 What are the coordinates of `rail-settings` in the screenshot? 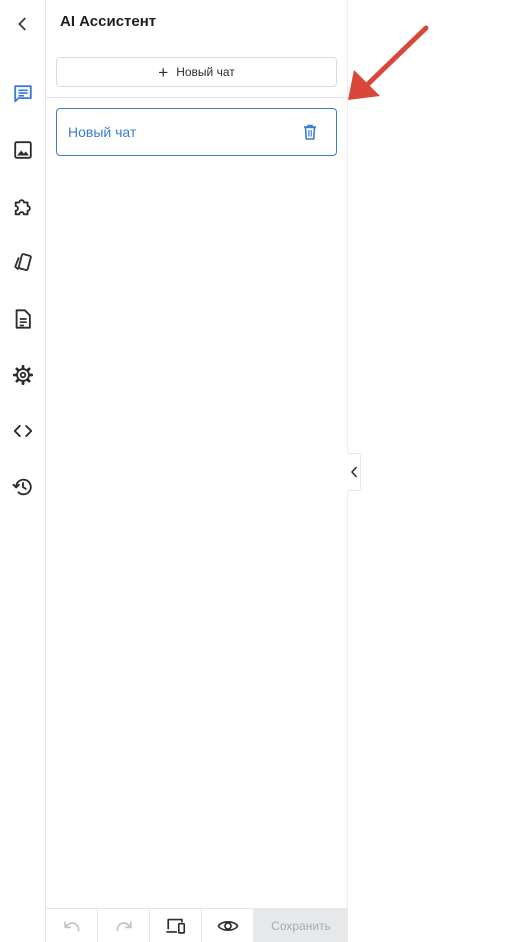 It's located at (23, 375).